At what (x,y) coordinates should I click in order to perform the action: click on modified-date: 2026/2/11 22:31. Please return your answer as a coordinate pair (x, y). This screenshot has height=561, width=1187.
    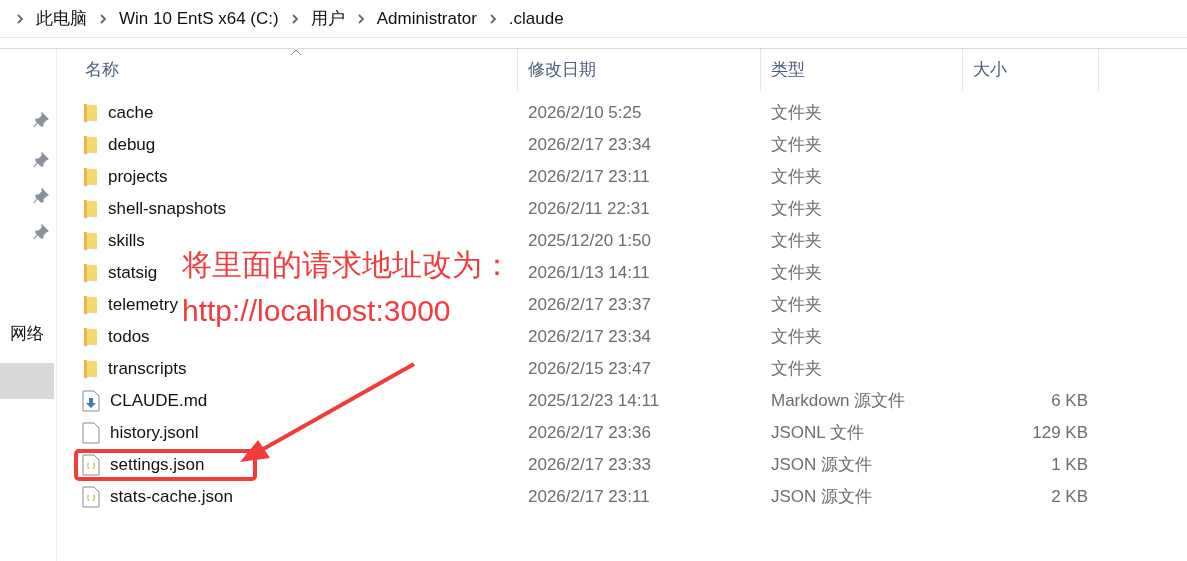
    Looking at the image, I should click on (589, 209).